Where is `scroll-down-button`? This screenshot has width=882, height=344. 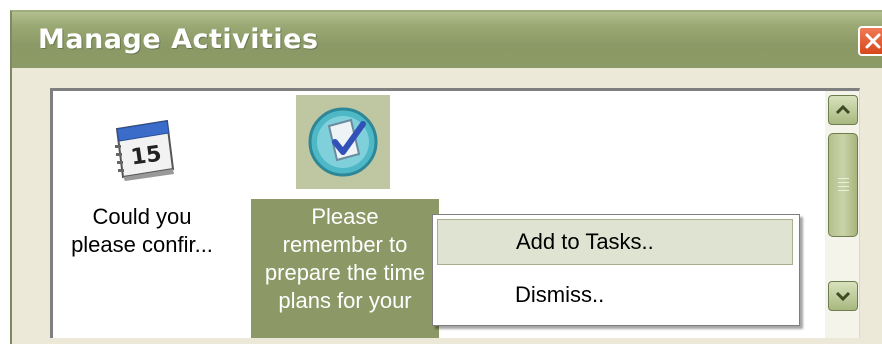
scroll-down-button is located at coordinates (843, 296).